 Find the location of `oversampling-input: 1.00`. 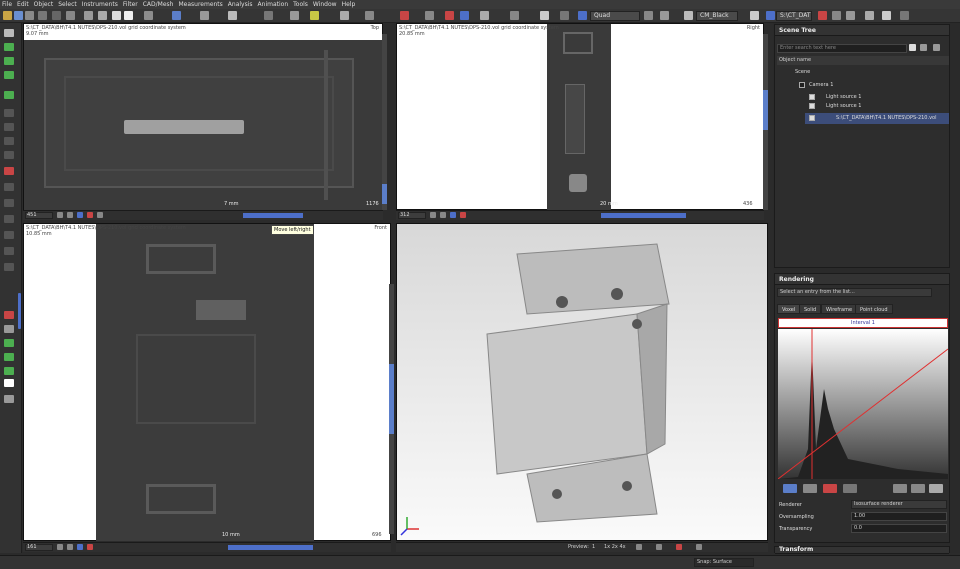

oversampling-input: 1.00 is located at coordinates (899, 516).